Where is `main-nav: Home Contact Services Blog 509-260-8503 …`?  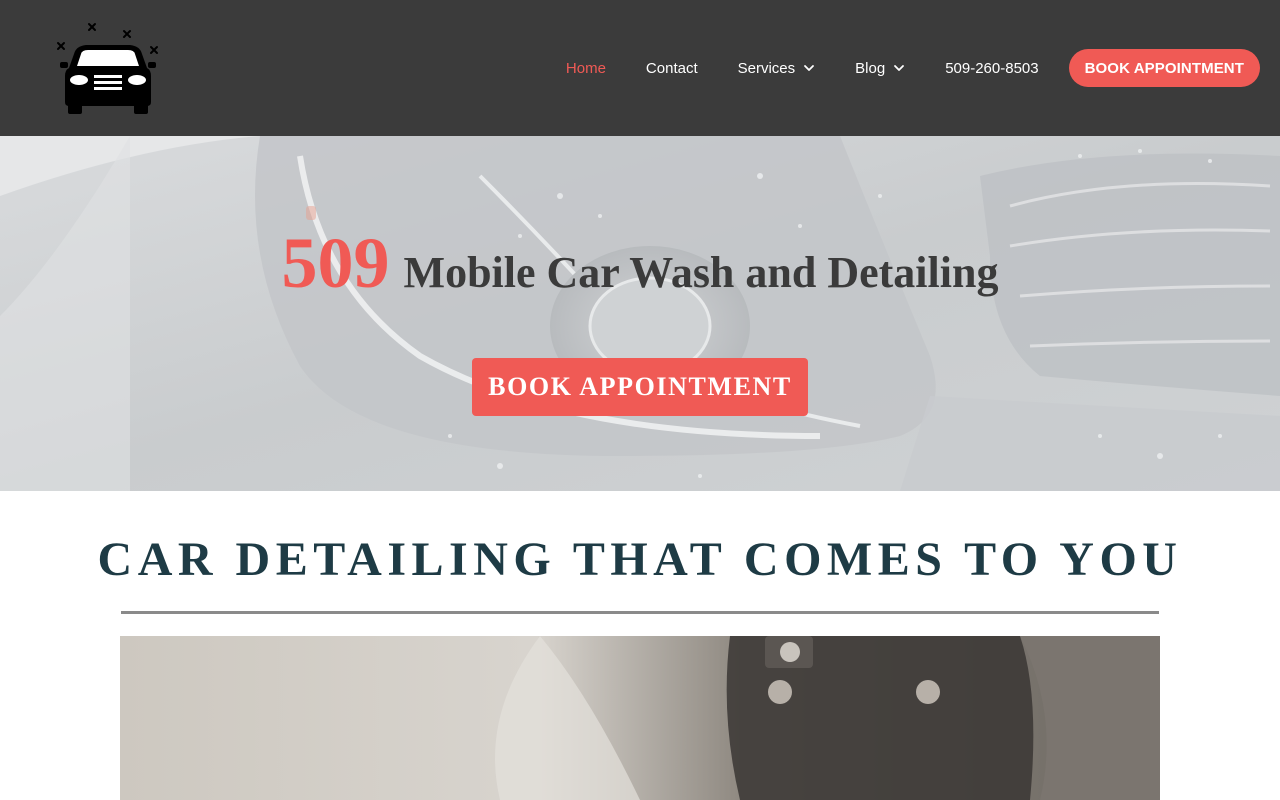 main-nav: Home Contact Services Blog 509-260-8503 … is located at coordinates (893, 68).